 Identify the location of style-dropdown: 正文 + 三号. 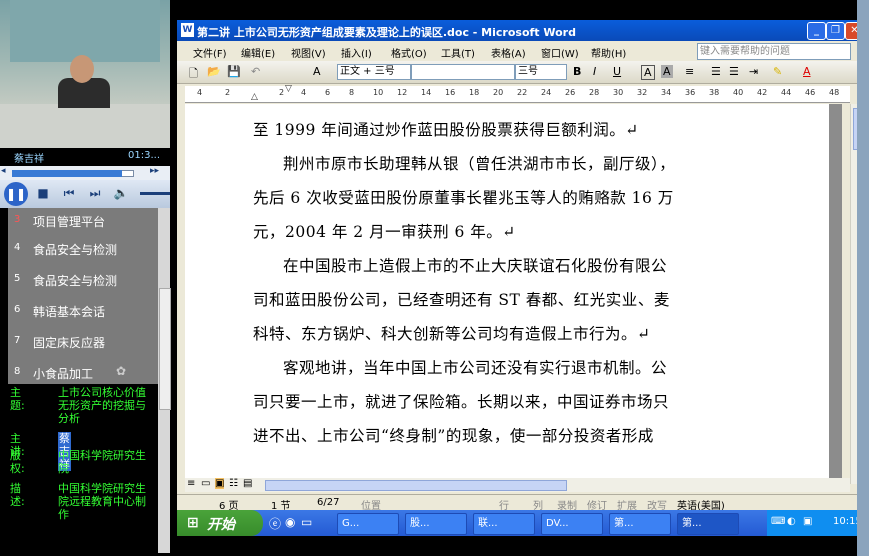
(374, 72).